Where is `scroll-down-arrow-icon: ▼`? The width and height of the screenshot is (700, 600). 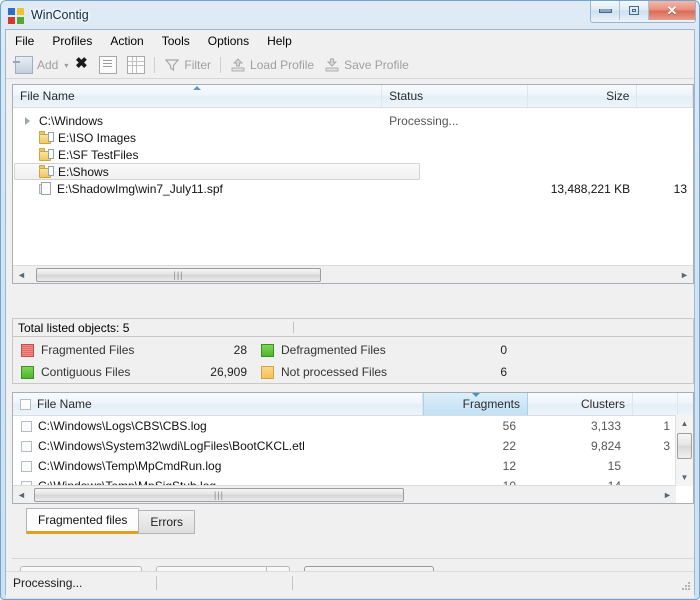 scroll-down-arrow-icon: ▼ is located at coordinates (684, 477).